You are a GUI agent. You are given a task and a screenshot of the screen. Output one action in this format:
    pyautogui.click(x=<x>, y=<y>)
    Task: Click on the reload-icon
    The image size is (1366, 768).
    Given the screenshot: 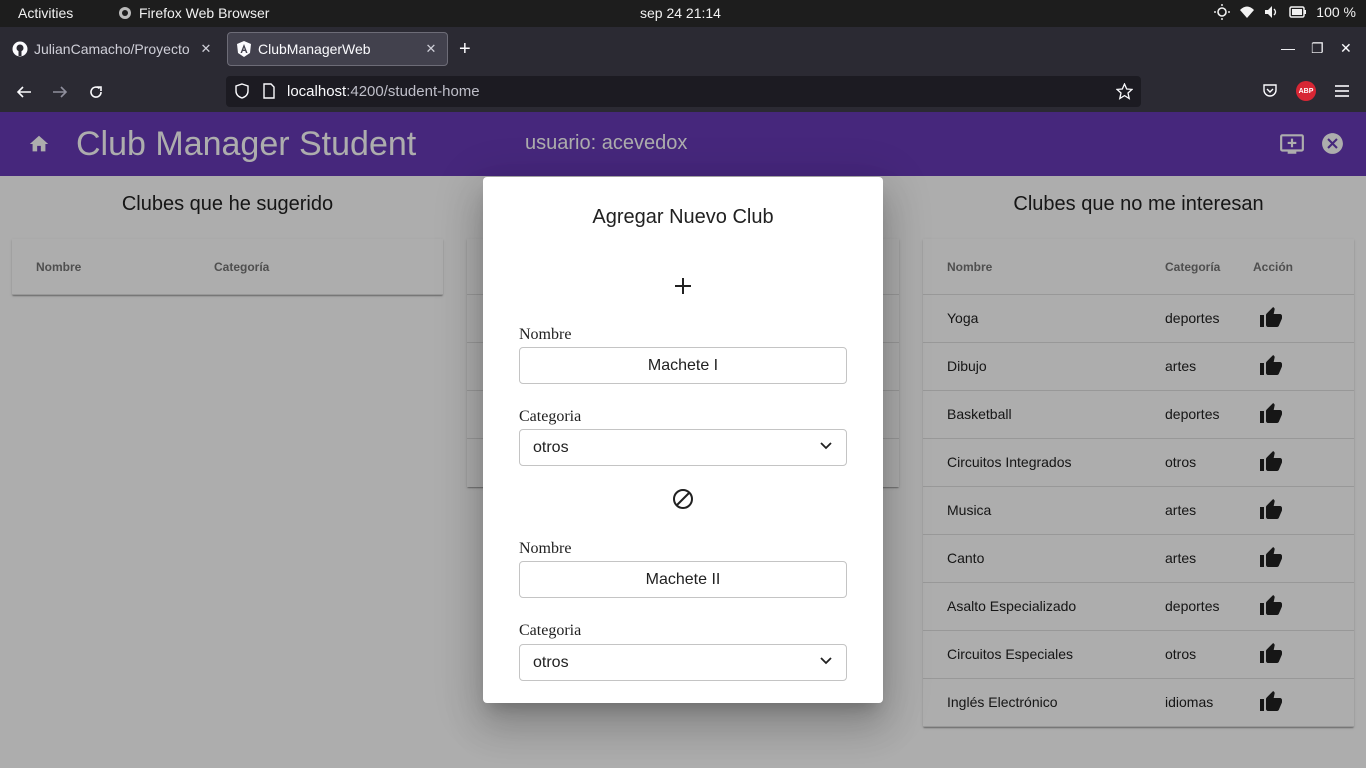 What is the action you would take?
    pyautogui.click(x=96, y=92)
    